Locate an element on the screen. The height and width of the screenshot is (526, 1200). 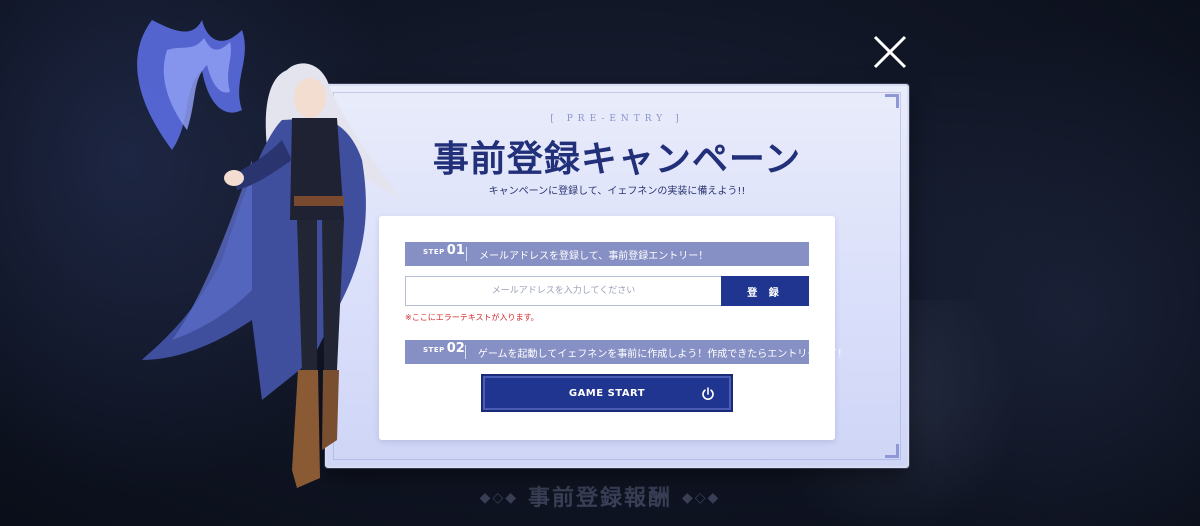
step-number: 02 is located at coordinates (455, 348).